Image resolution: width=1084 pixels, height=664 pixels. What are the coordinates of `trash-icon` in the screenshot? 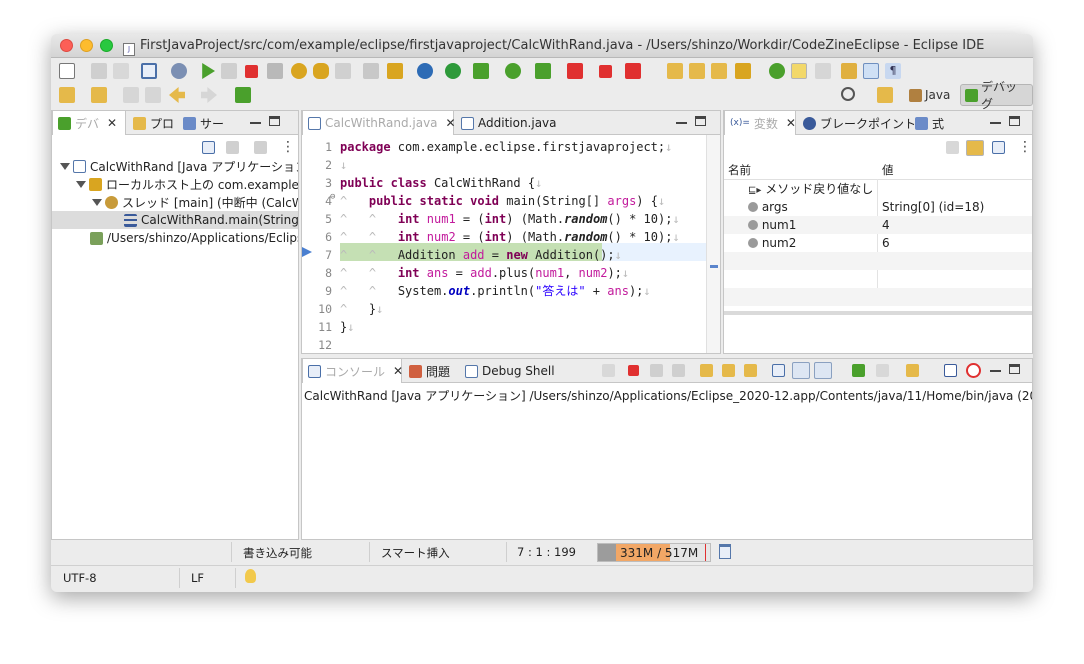 It's located at (725, 551).